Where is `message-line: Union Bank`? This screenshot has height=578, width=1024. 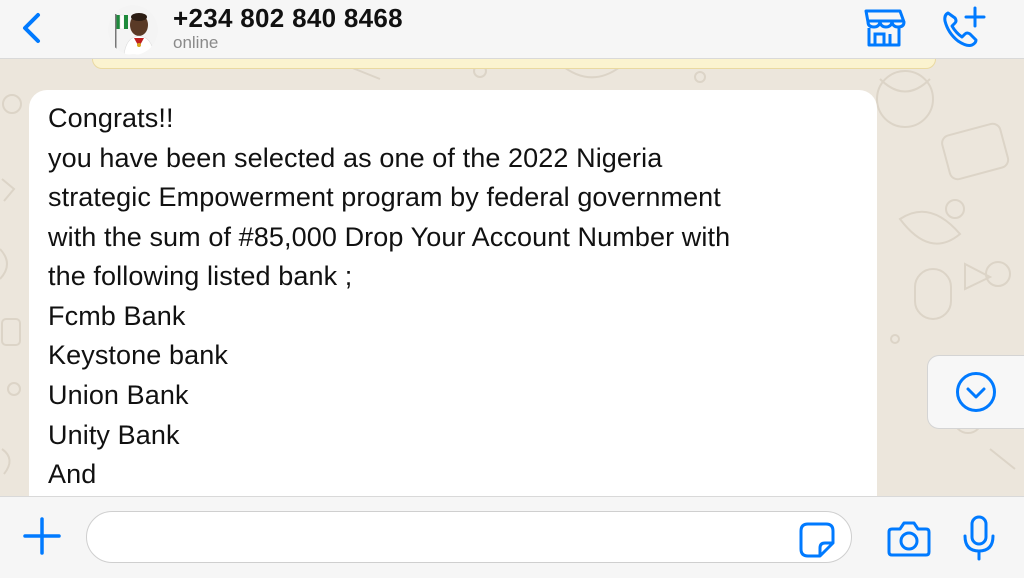 message-line: Union Bank is located at coordinates (118, 395).